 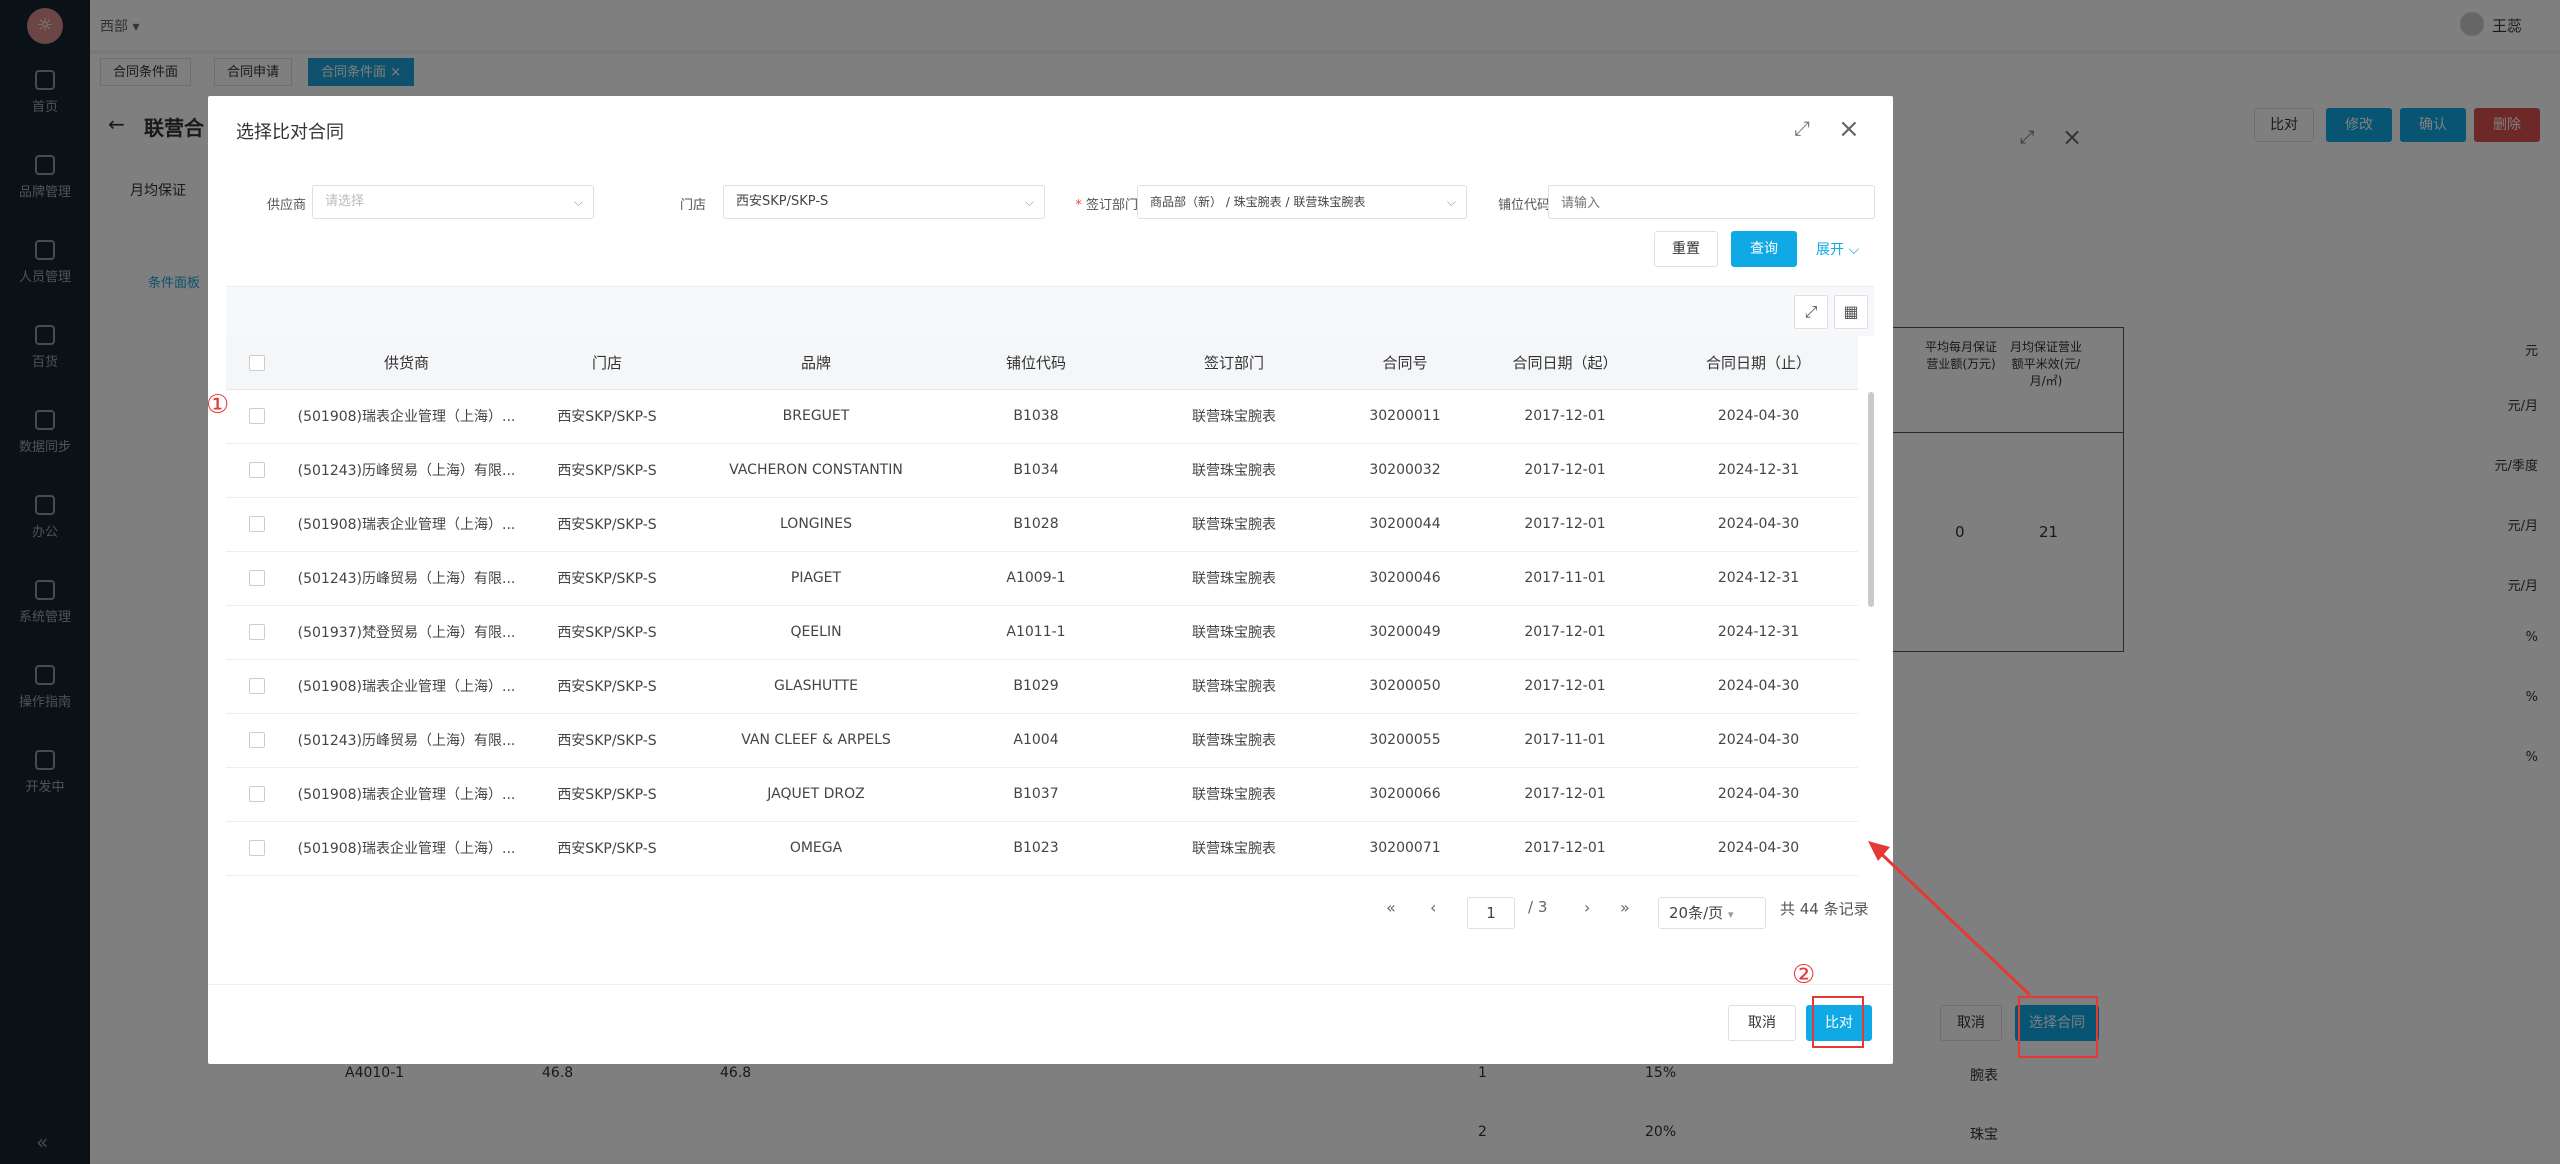 I want to click on table-toolbar: ⤢ ▦, so click(x=1050, y=311).